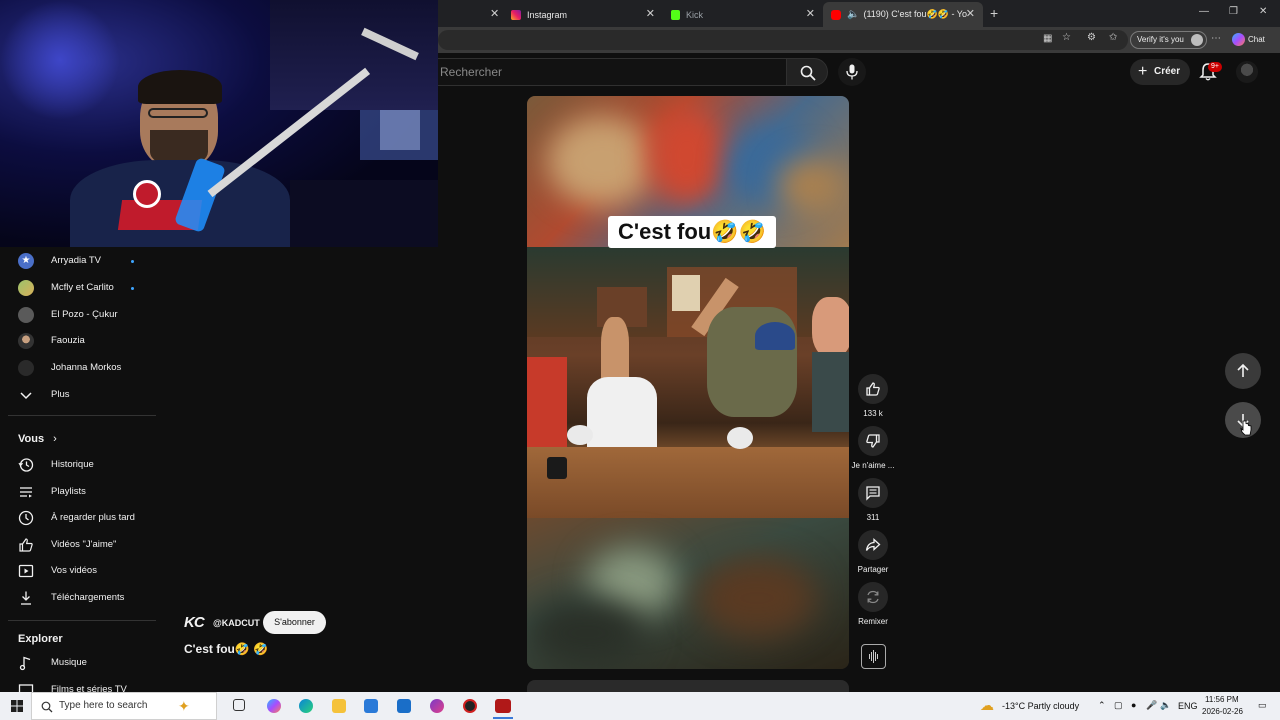 The width and height of the screenshot is (1280, 720). Describe the element at coordinates (1188, 706) in the screenshot. I see `language-indicator: ENG` at that location.